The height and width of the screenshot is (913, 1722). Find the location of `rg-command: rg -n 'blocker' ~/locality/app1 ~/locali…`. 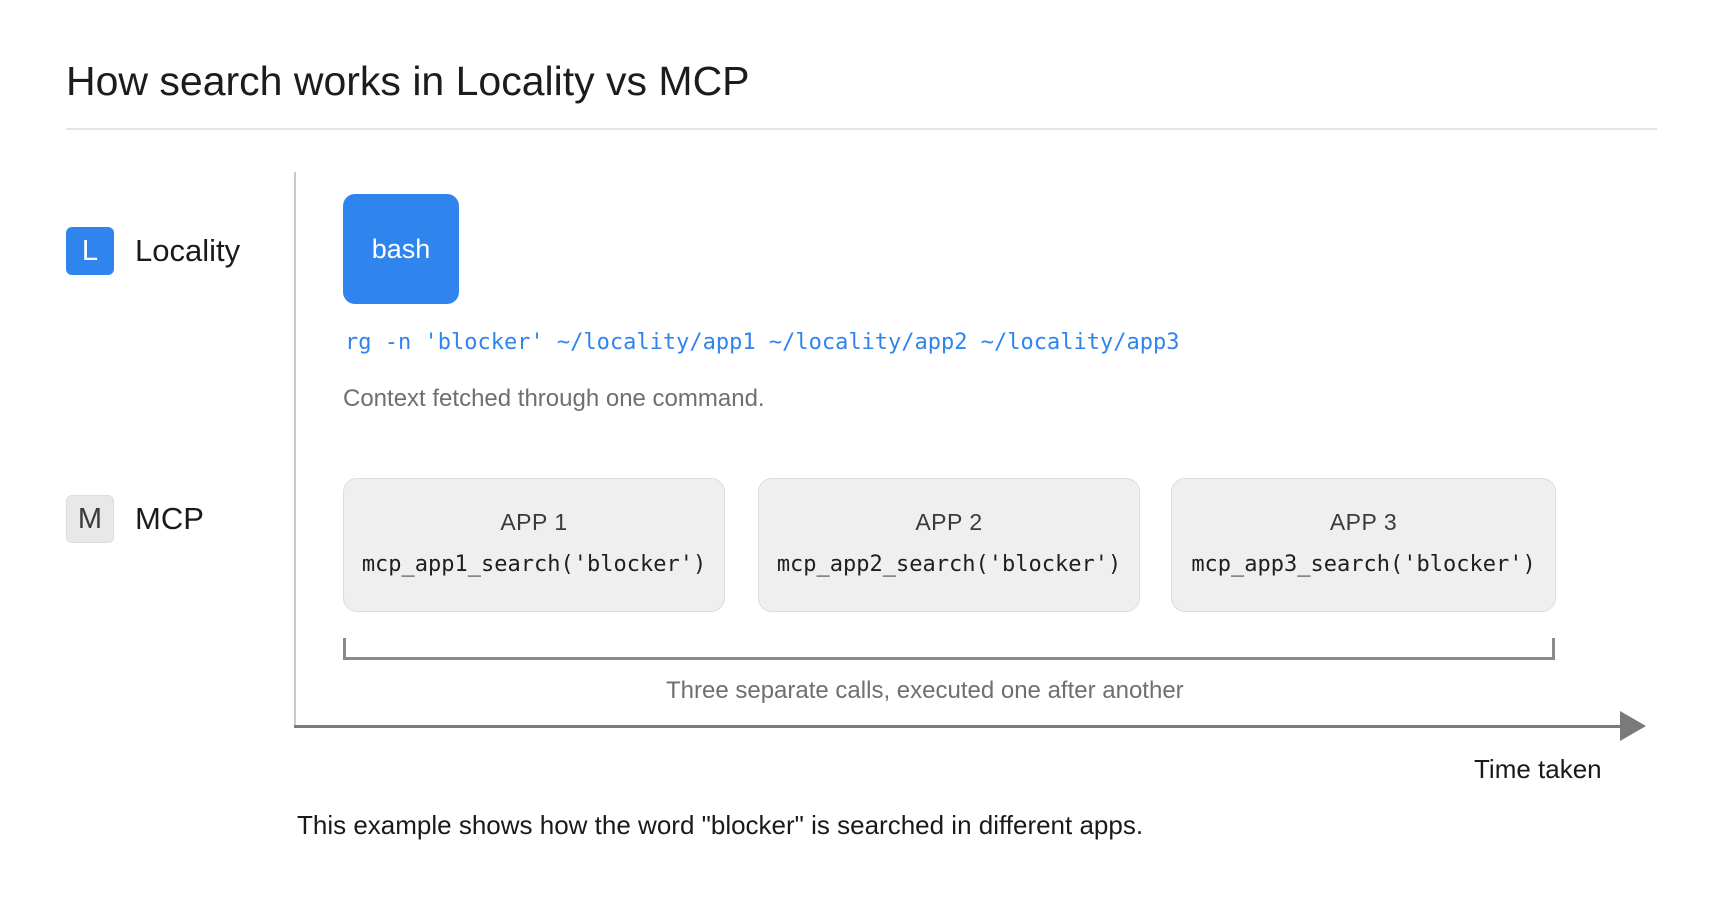

rg-command: rg -n 'blocker' ~/locality/app1 ~/locali… is located at coordinates (762, 342).